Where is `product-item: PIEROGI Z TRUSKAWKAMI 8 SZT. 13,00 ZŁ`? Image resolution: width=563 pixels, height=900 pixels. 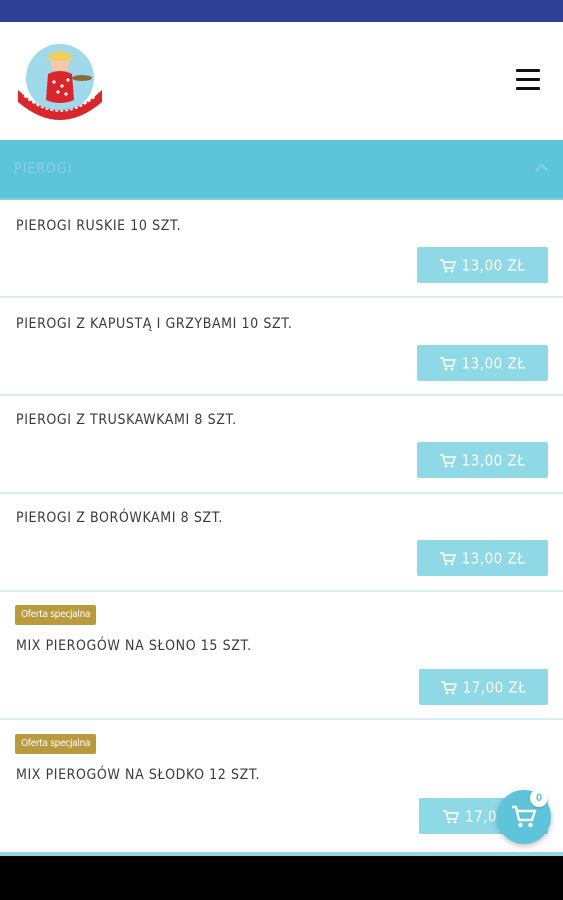 product-item: PIEROGI Z TRUSKAWKAMI 8 SZT. 13,00 ZŁ is located at coordinates (281, 445).